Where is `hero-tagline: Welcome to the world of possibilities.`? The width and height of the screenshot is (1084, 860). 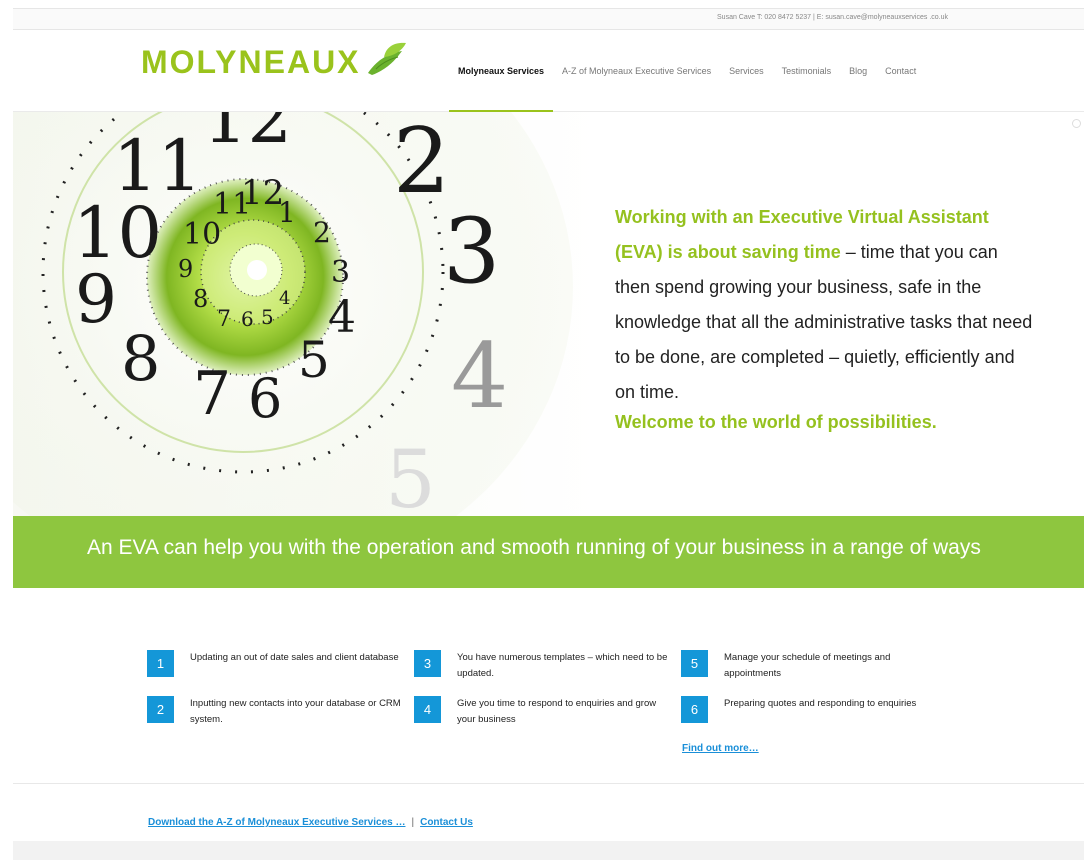 hero-tagline: Welcome to the world of possibilities. is located at coordinates (776, 422).